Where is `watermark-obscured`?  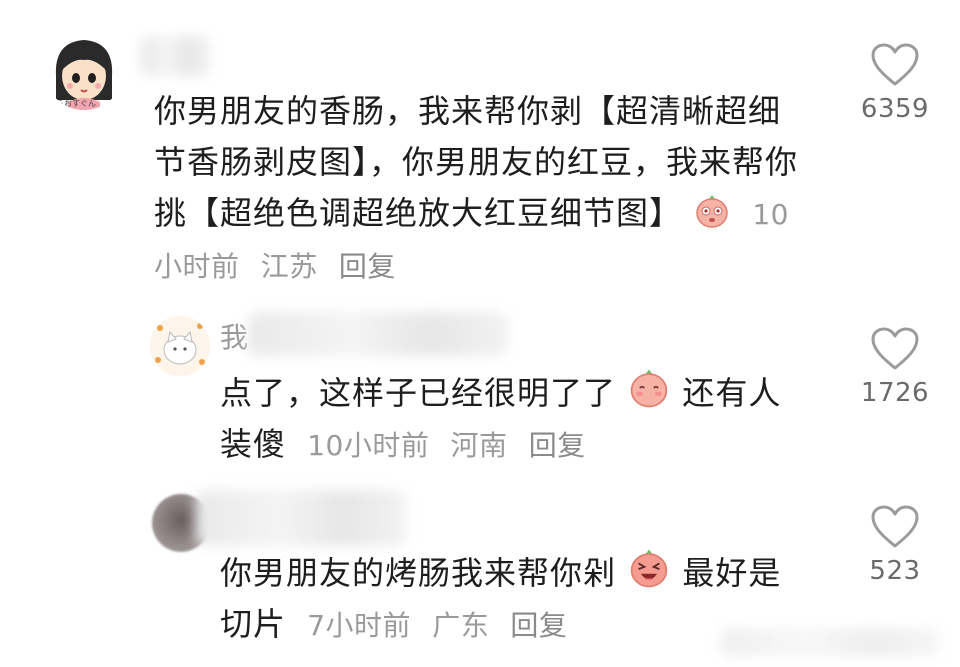
watermark-obscured is located at coordinates (830, 642).